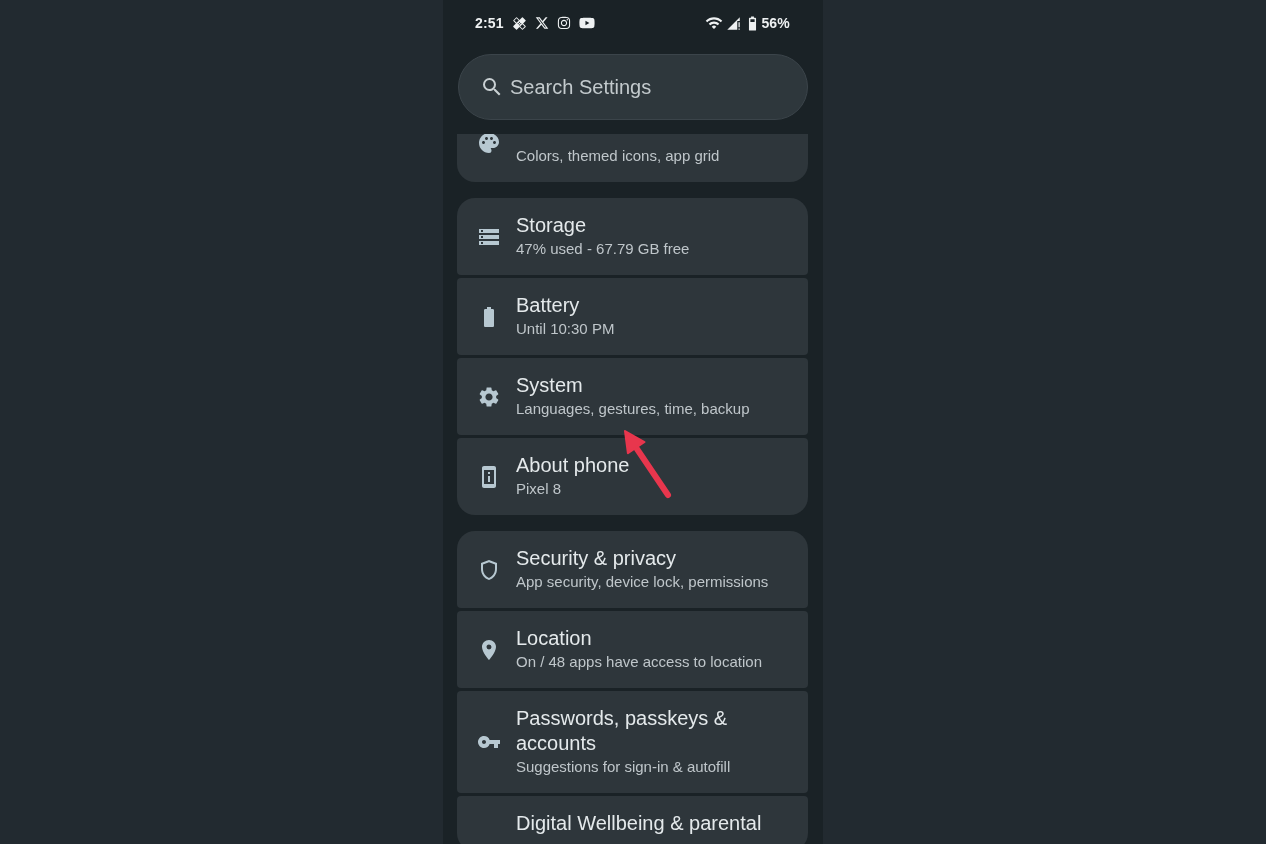 This screenshot has height=844, width=1266. I want to click on bandage-icon, so click(519, 23).